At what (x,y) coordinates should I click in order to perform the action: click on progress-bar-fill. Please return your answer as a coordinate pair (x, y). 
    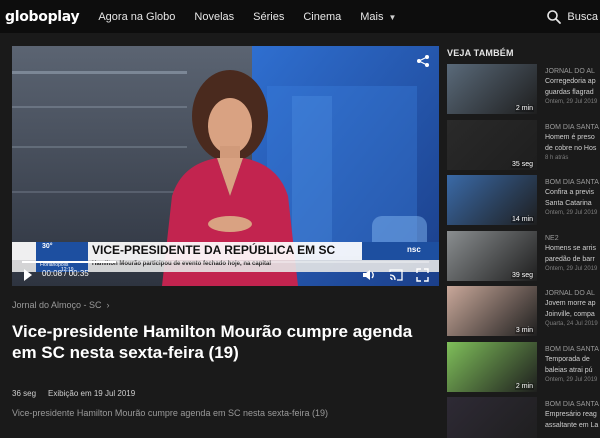
    Looking at the image, I should click on (69, 262).